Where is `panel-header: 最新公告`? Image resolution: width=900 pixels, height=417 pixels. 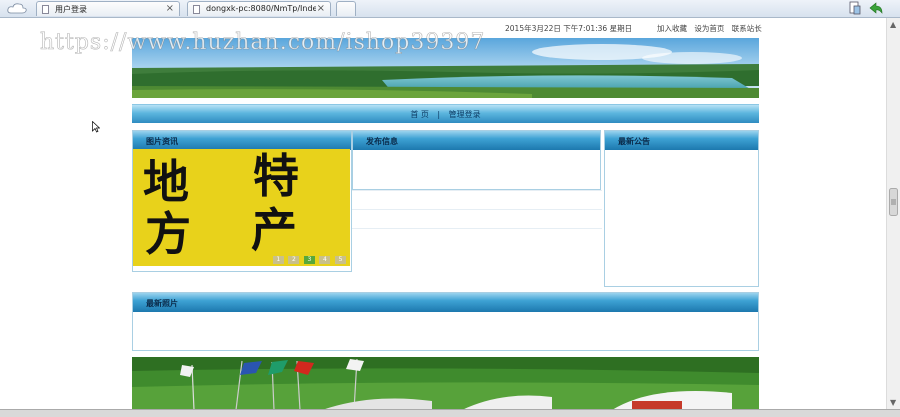 panel-header: 最新公告 is located at coordinates (681, 140).